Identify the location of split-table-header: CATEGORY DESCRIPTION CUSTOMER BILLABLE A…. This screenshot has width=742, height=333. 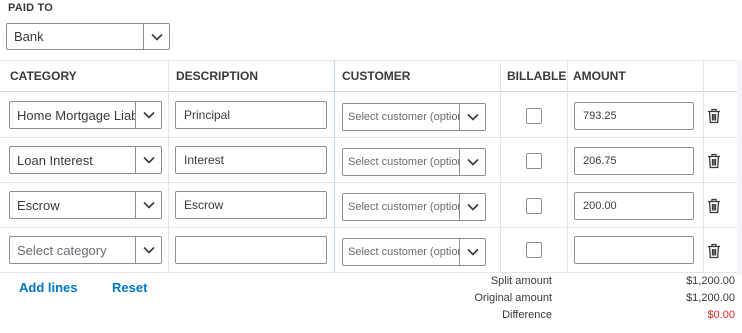
(371, 76).